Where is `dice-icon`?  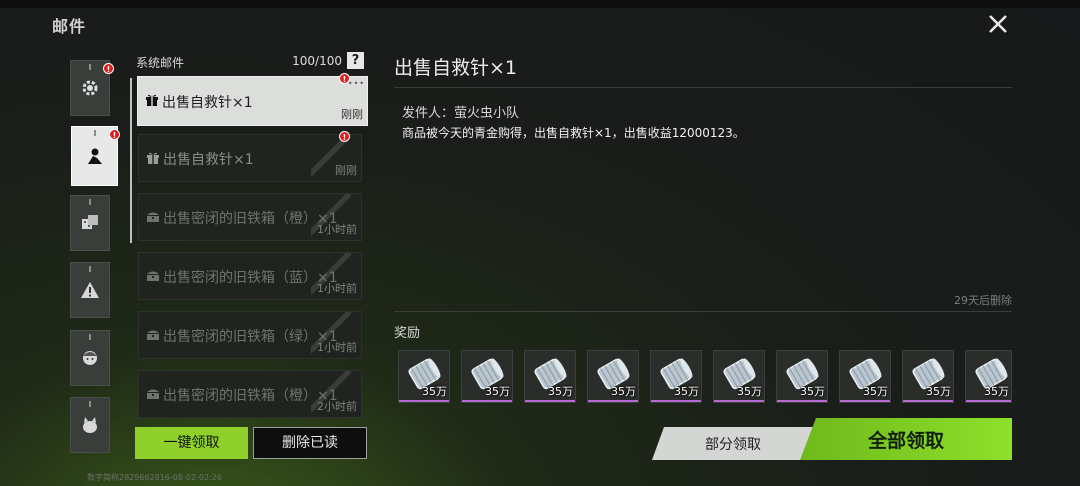
dice-icon is located at coordinates (90, 222).